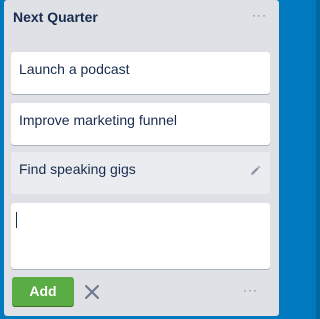 This screenshot has height=319, width=320. Describe the element at coordinates (140, 73) in the screenshot. I see `card: Launch a podcast` at that location.